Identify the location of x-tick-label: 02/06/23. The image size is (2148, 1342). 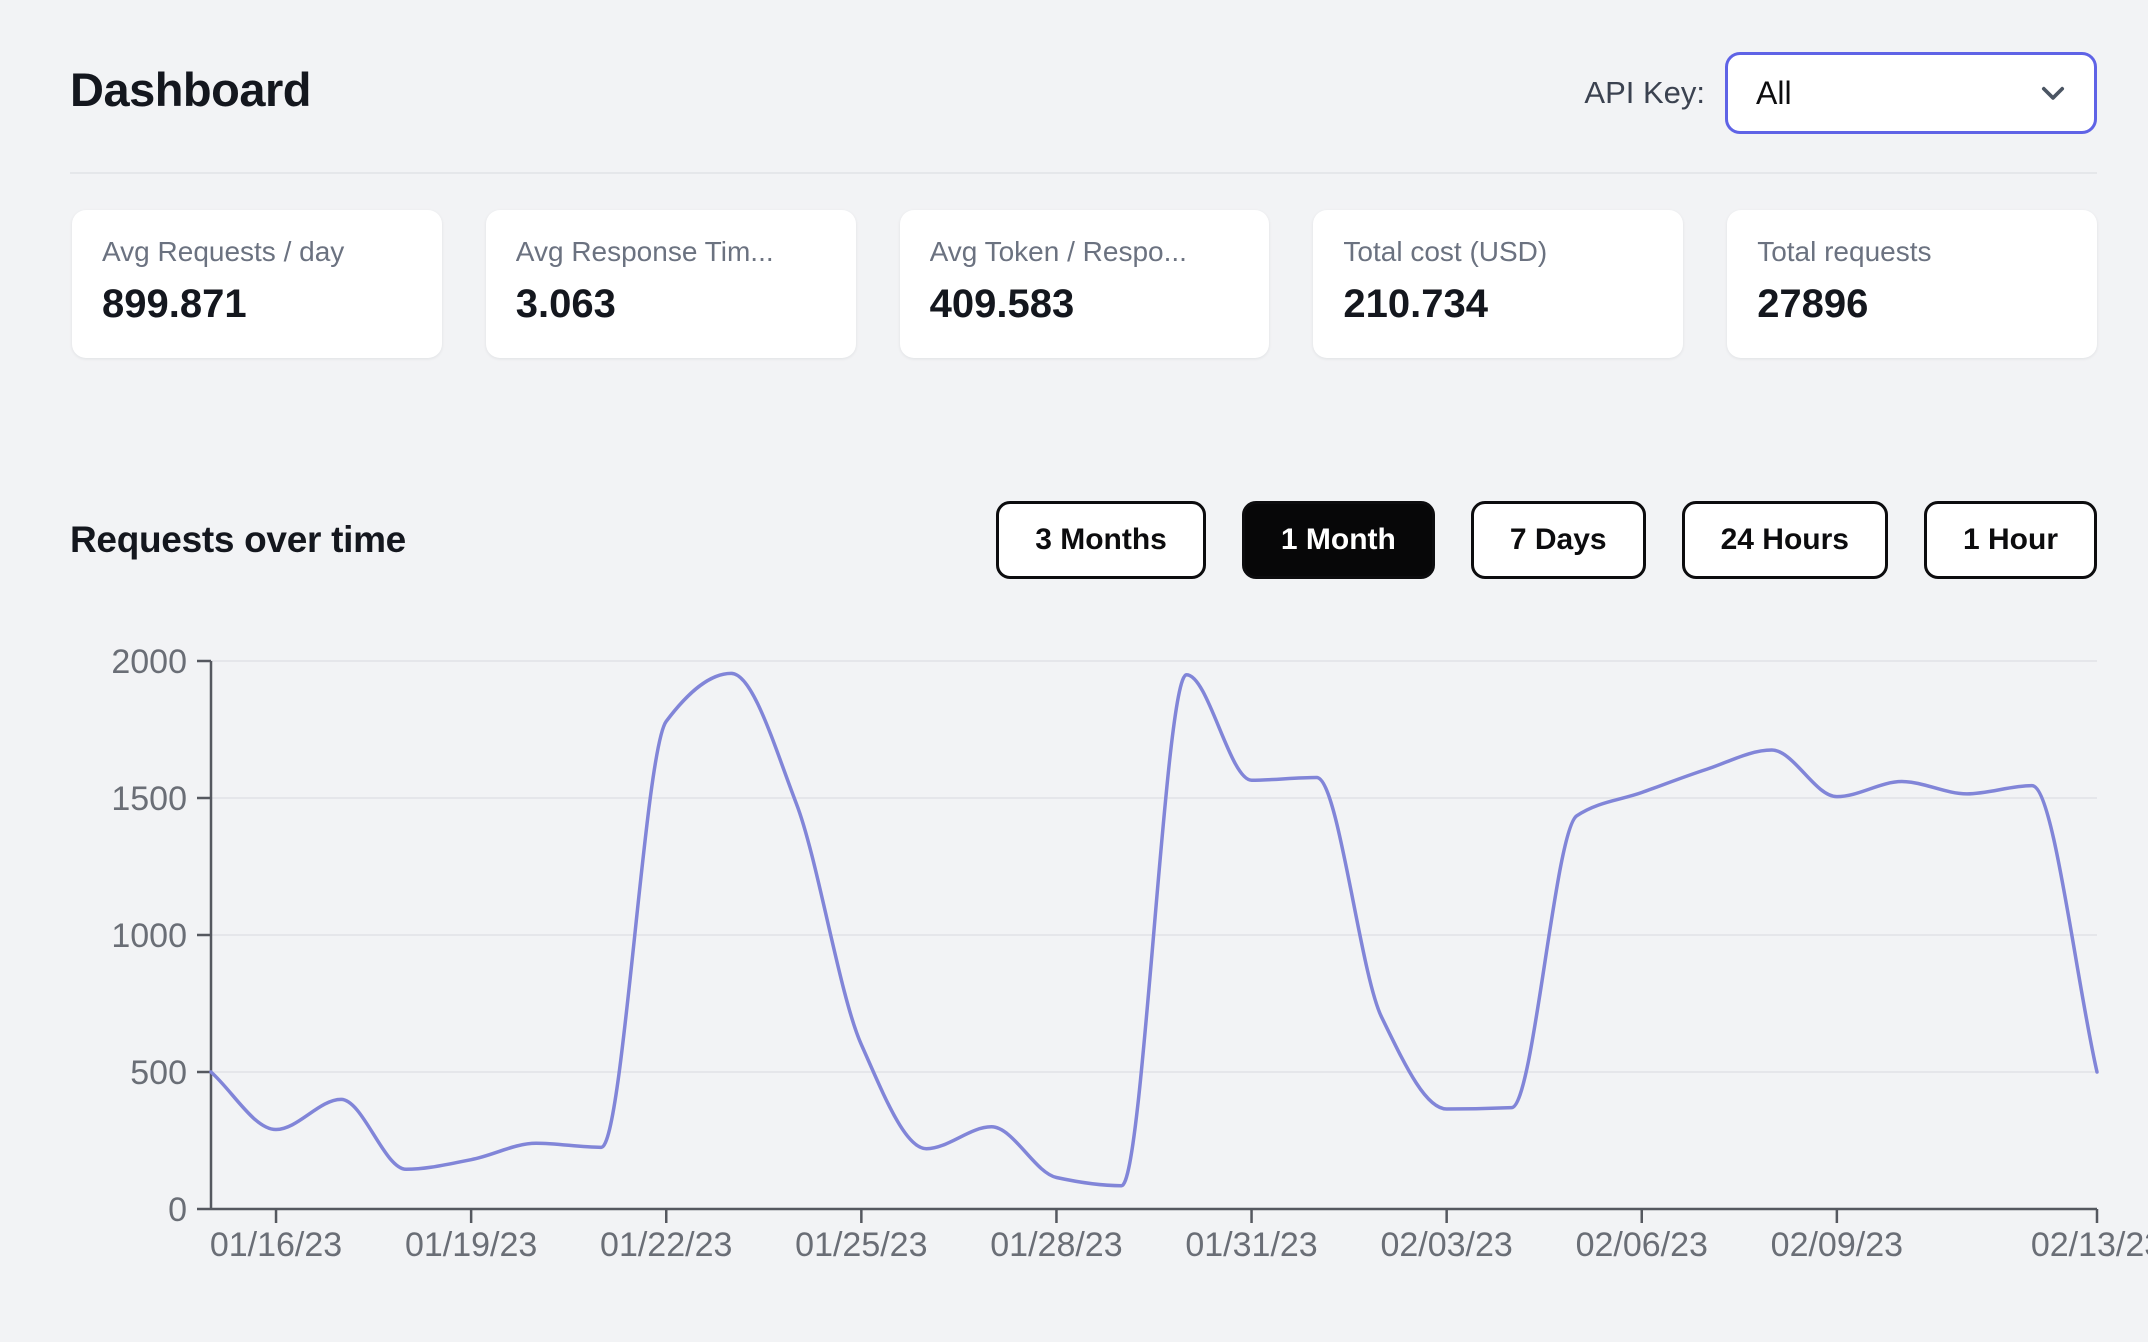
(1642, 1245).